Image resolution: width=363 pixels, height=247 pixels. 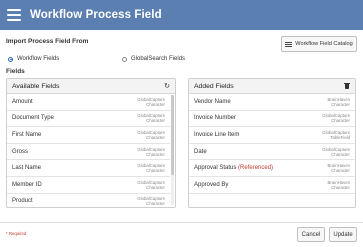 I want to click on list-item: Amount GlobalCapture Character, so click(x=88, y=102).